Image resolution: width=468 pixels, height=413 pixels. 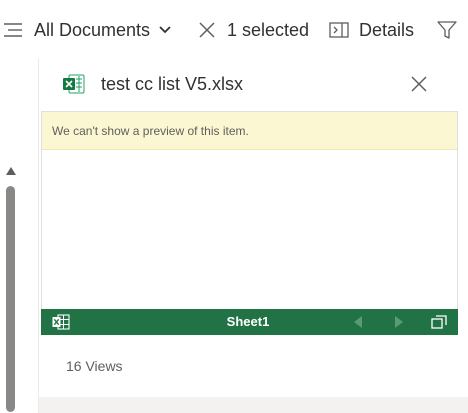 I want to click on panel-section-divider, so click(x=253, y=405).